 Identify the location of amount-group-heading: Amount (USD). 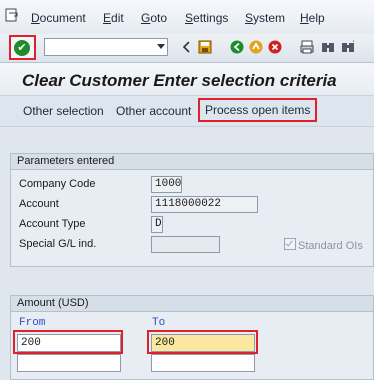
(192, 304).